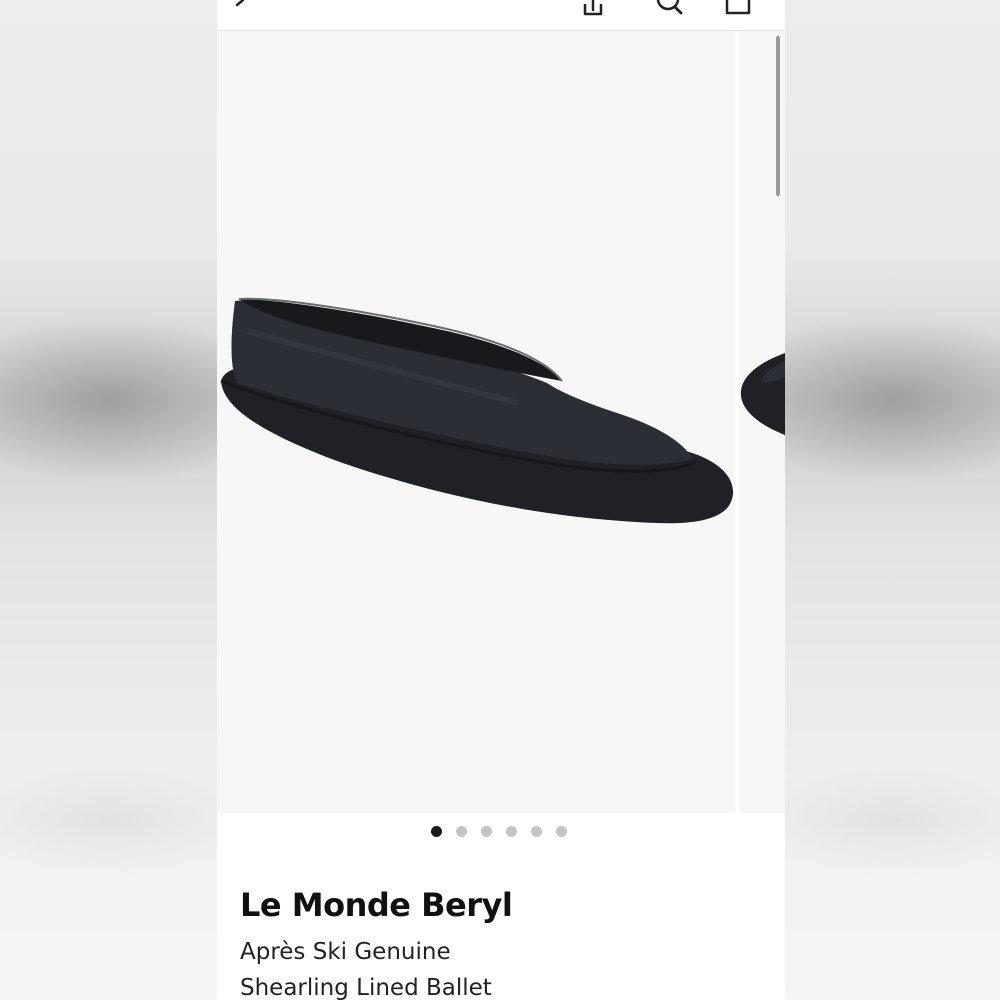  Describe the element at coordinates (376, 905) in the screenshot. I see `product-brand: Le Monde Beryl` at that location.